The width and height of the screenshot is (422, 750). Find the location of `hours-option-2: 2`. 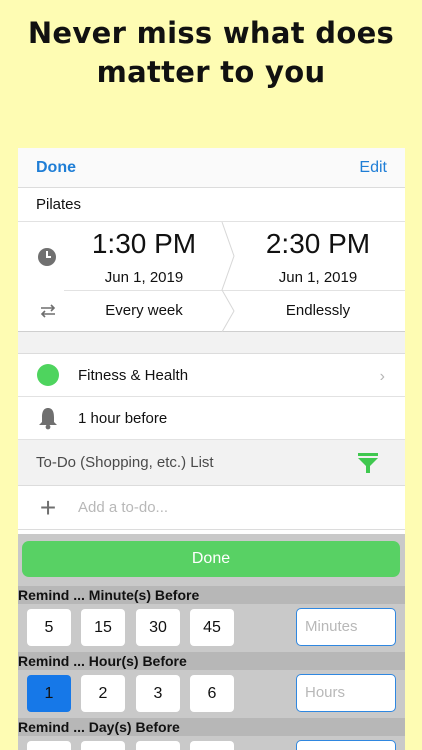

hours-option-2: 2 is located at coordinates (103, 693).